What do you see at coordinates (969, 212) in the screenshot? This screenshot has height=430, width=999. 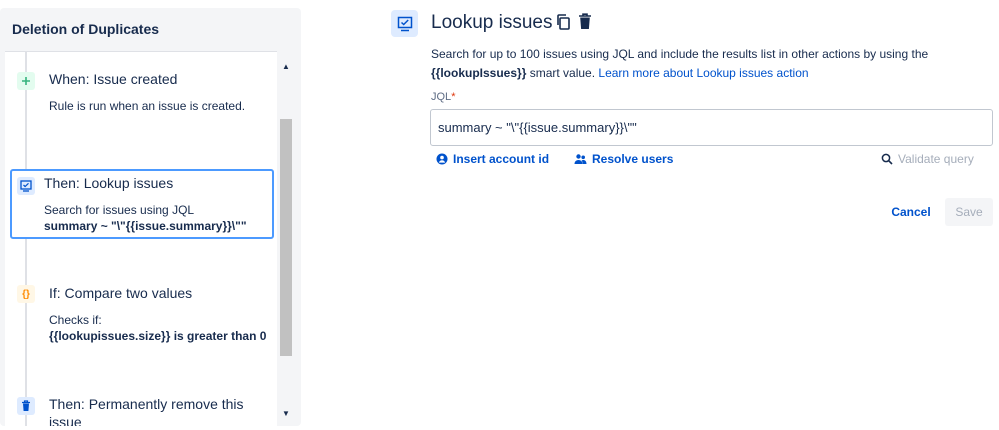 I see `save-button: Save` at bounding box center [969, 212].